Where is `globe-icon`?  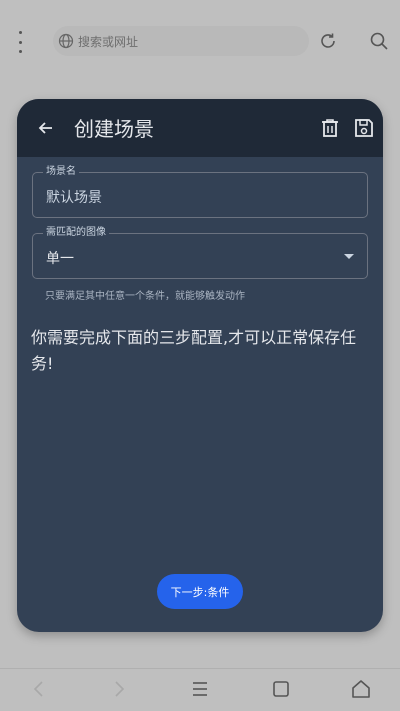
globe-icon is located at coordinates (66, 41).